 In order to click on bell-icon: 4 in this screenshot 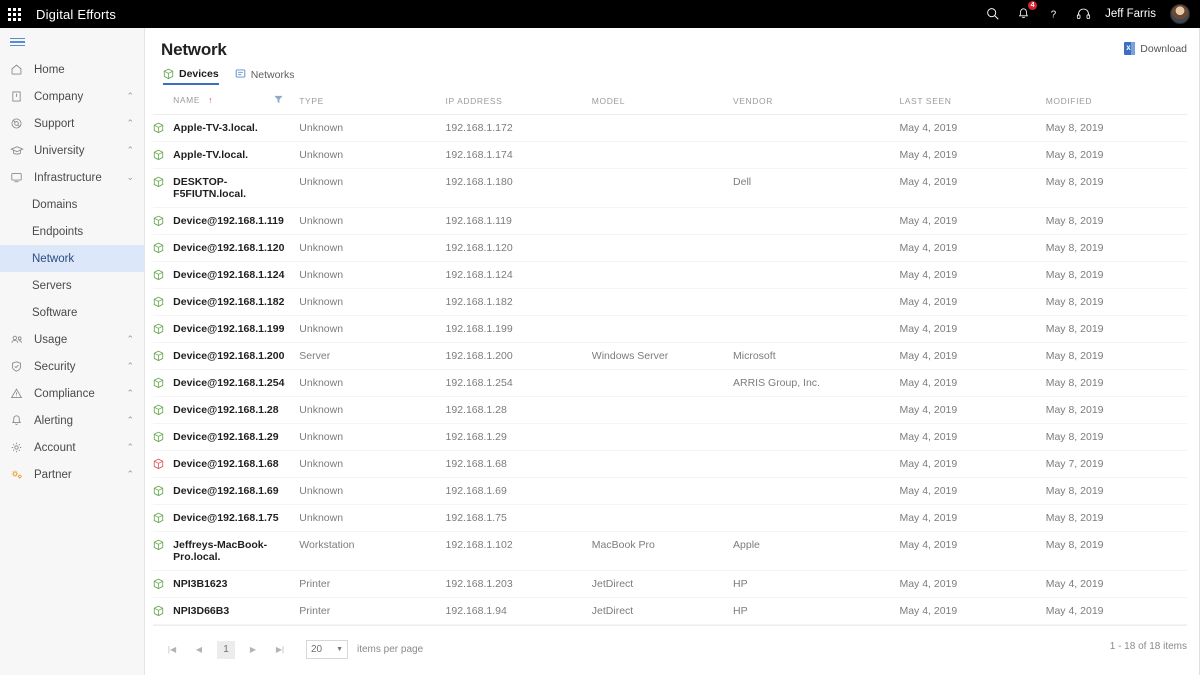, I will do `click(1026, 11)`.